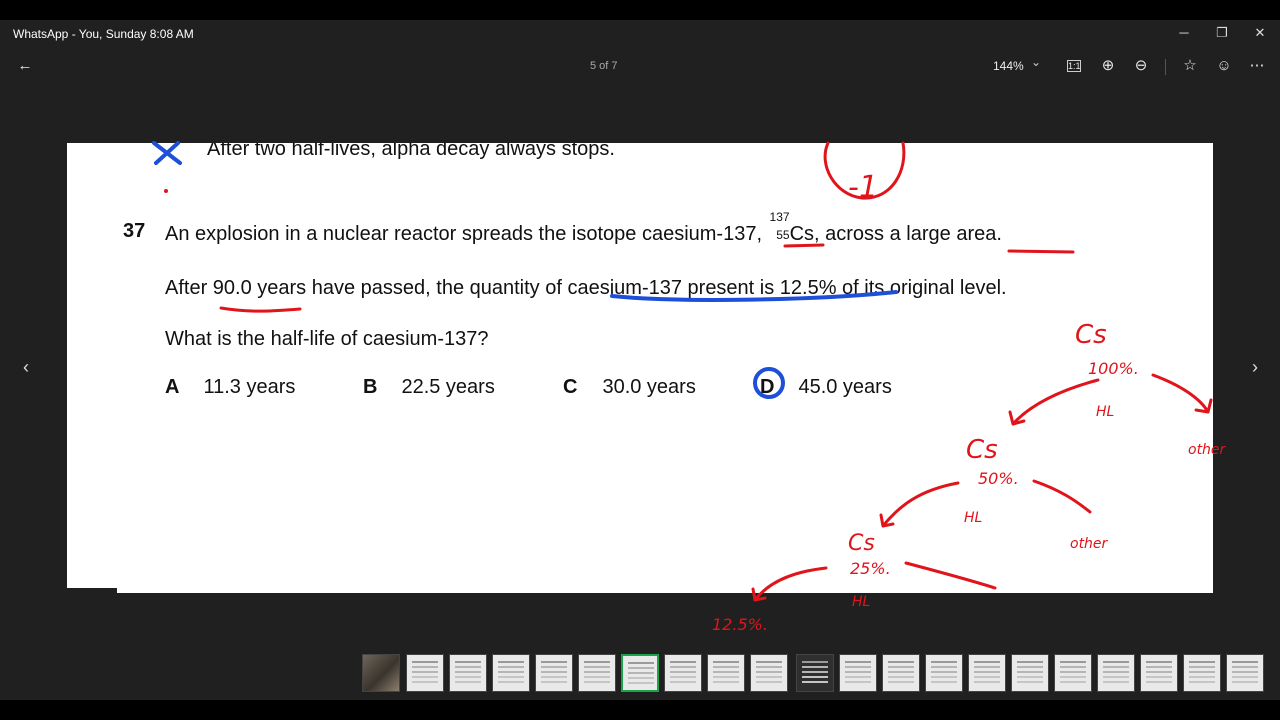  I want to click on previous-image-arrow: ‹, so click(26, 367).